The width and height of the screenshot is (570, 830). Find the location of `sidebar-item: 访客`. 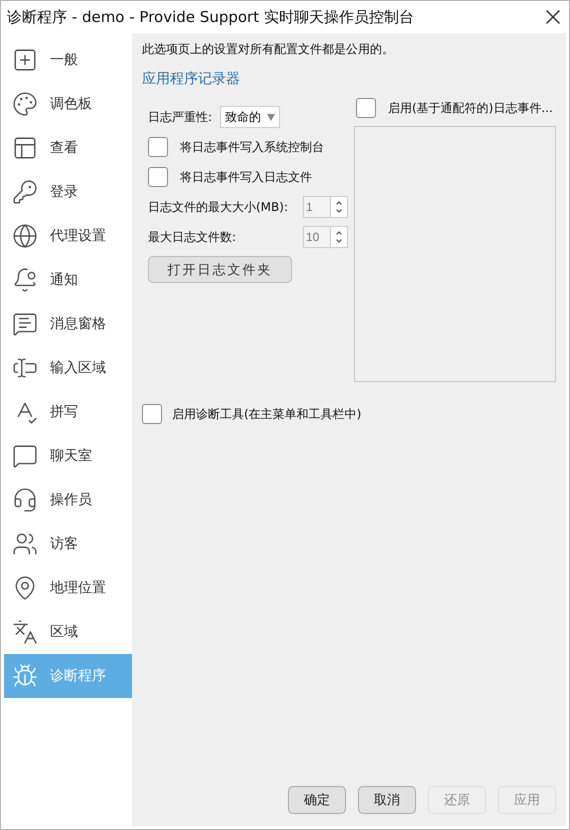

sidebar-item: 访客 is located at coordinates (68, 544).